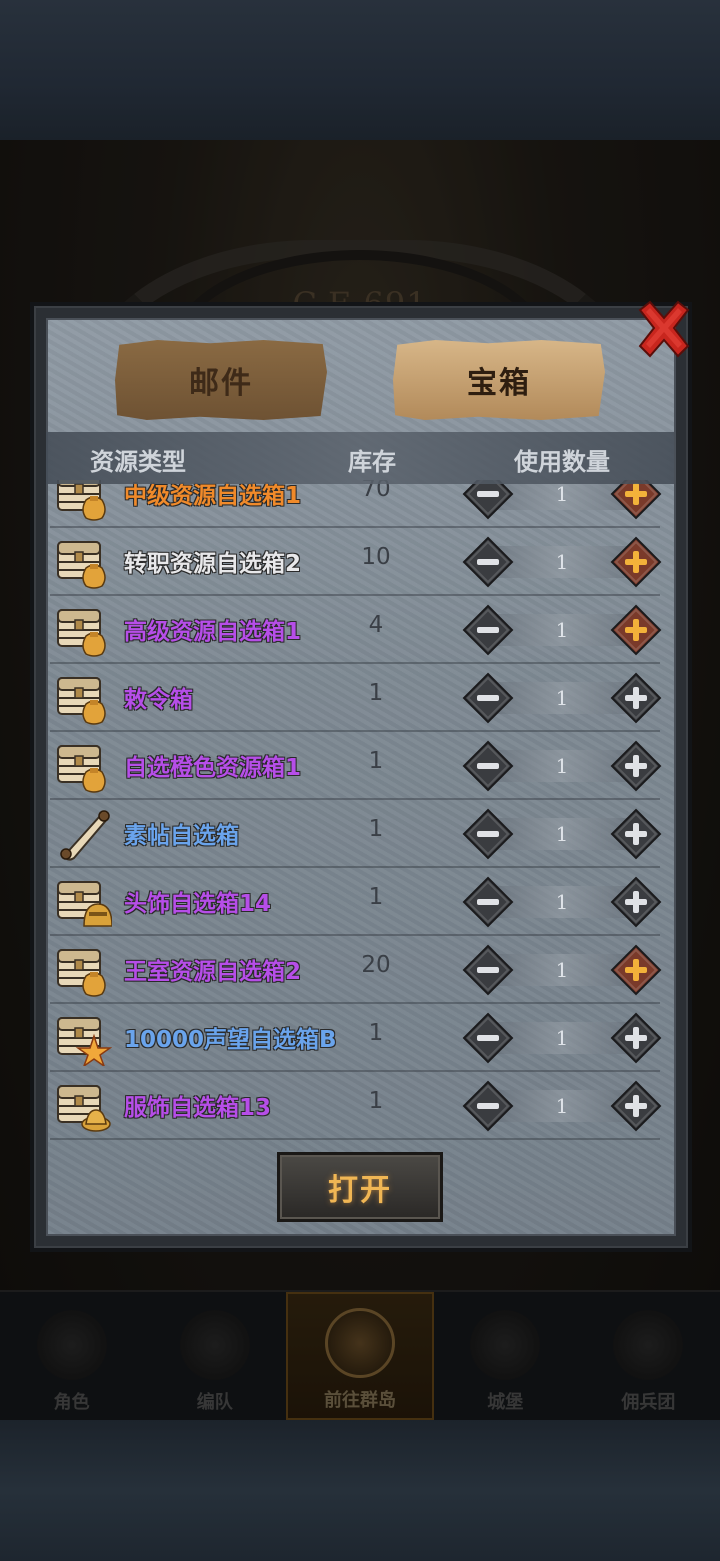 Image resolution: width=720 pixels, height=1561 pixels. What do you see at coordinates (499, 383) in the screenshot?
I see `tab-chest-label: 宝箱` at bounding box center [499, 383].